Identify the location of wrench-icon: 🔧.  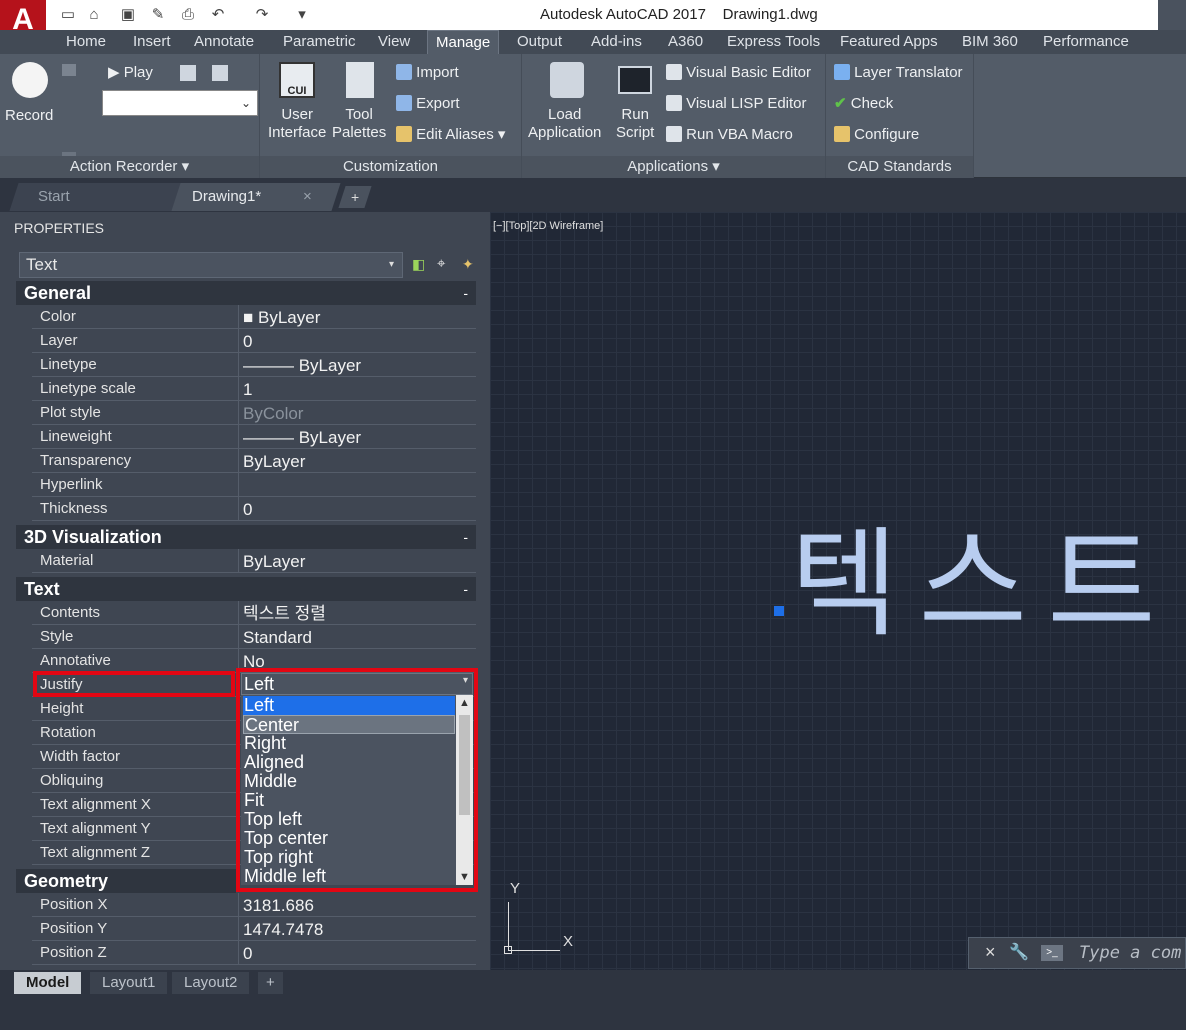
(1019, 952).